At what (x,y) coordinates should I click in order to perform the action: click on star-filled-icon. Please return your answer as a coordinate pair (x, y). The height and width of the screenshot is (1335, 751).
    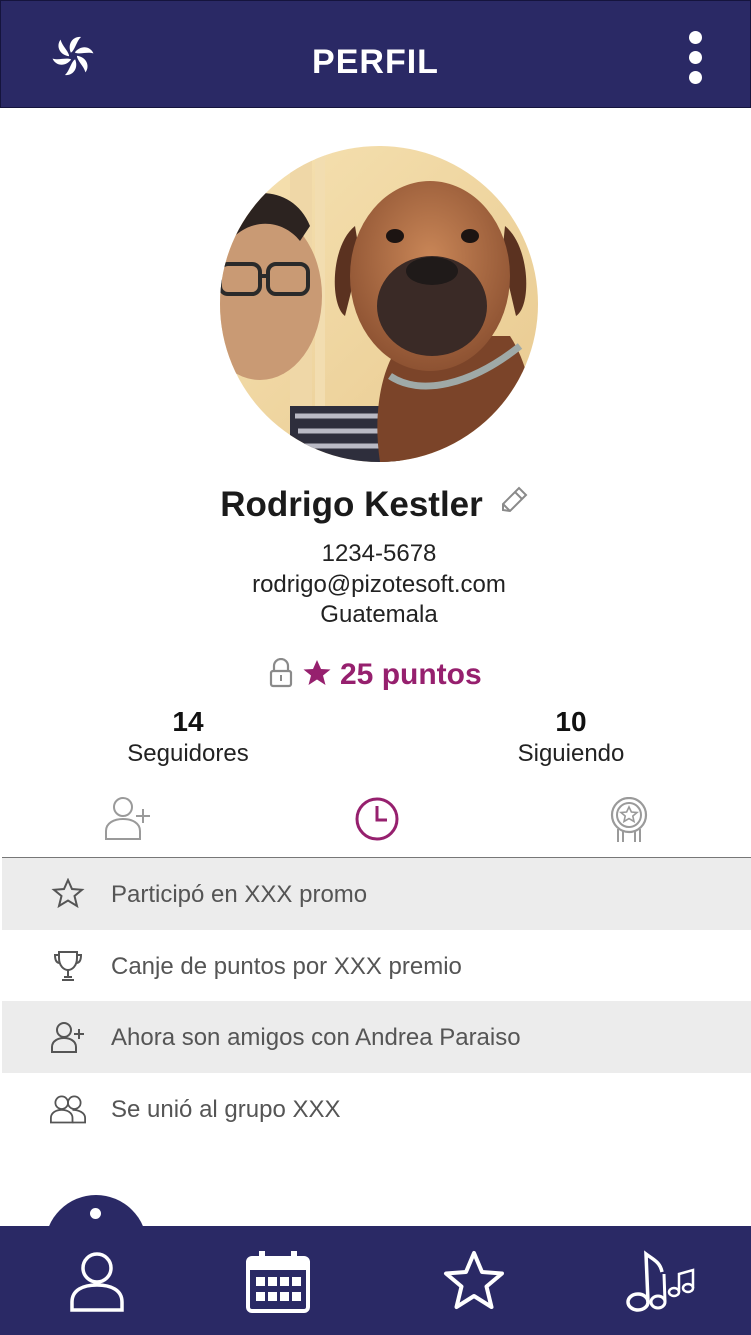
    Looking at the image, I should click on (317, 672).